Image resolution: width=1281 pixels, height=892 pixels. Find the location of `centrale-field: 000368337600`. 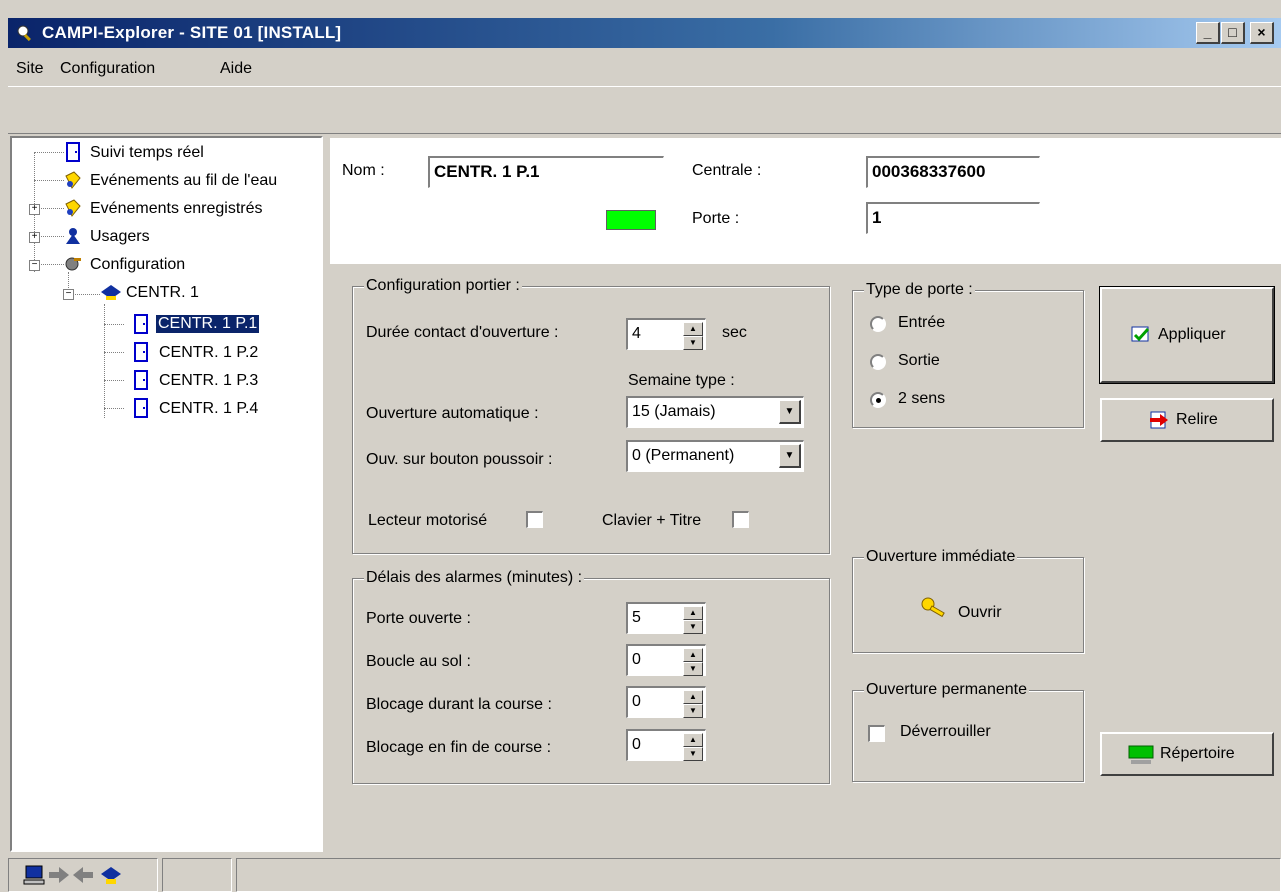

centrale-field: 000368337600 is located at coordinates (953, 172).